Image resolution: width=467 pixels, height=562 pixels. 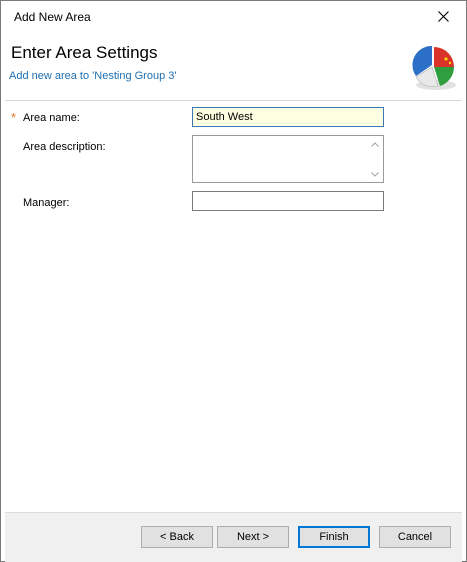 I want to click on manager-input, so click(x=288, y=201).